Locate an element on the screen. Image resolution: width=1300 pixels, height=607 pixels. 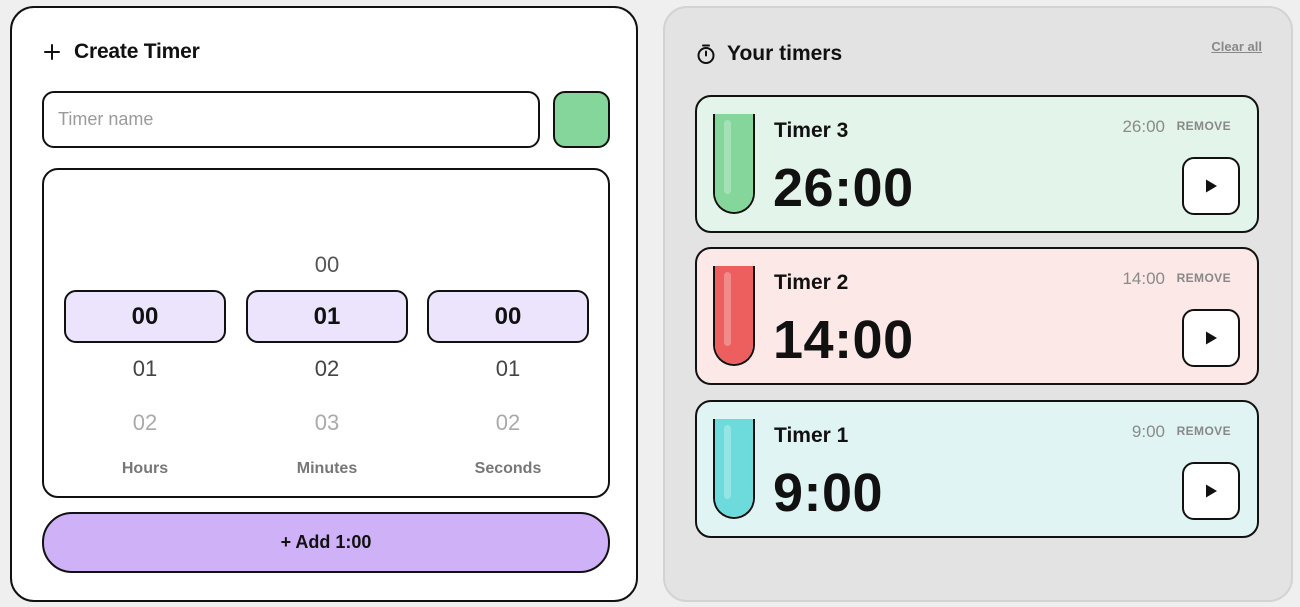
hours-label: Hours is located at coordinates (145, 468).